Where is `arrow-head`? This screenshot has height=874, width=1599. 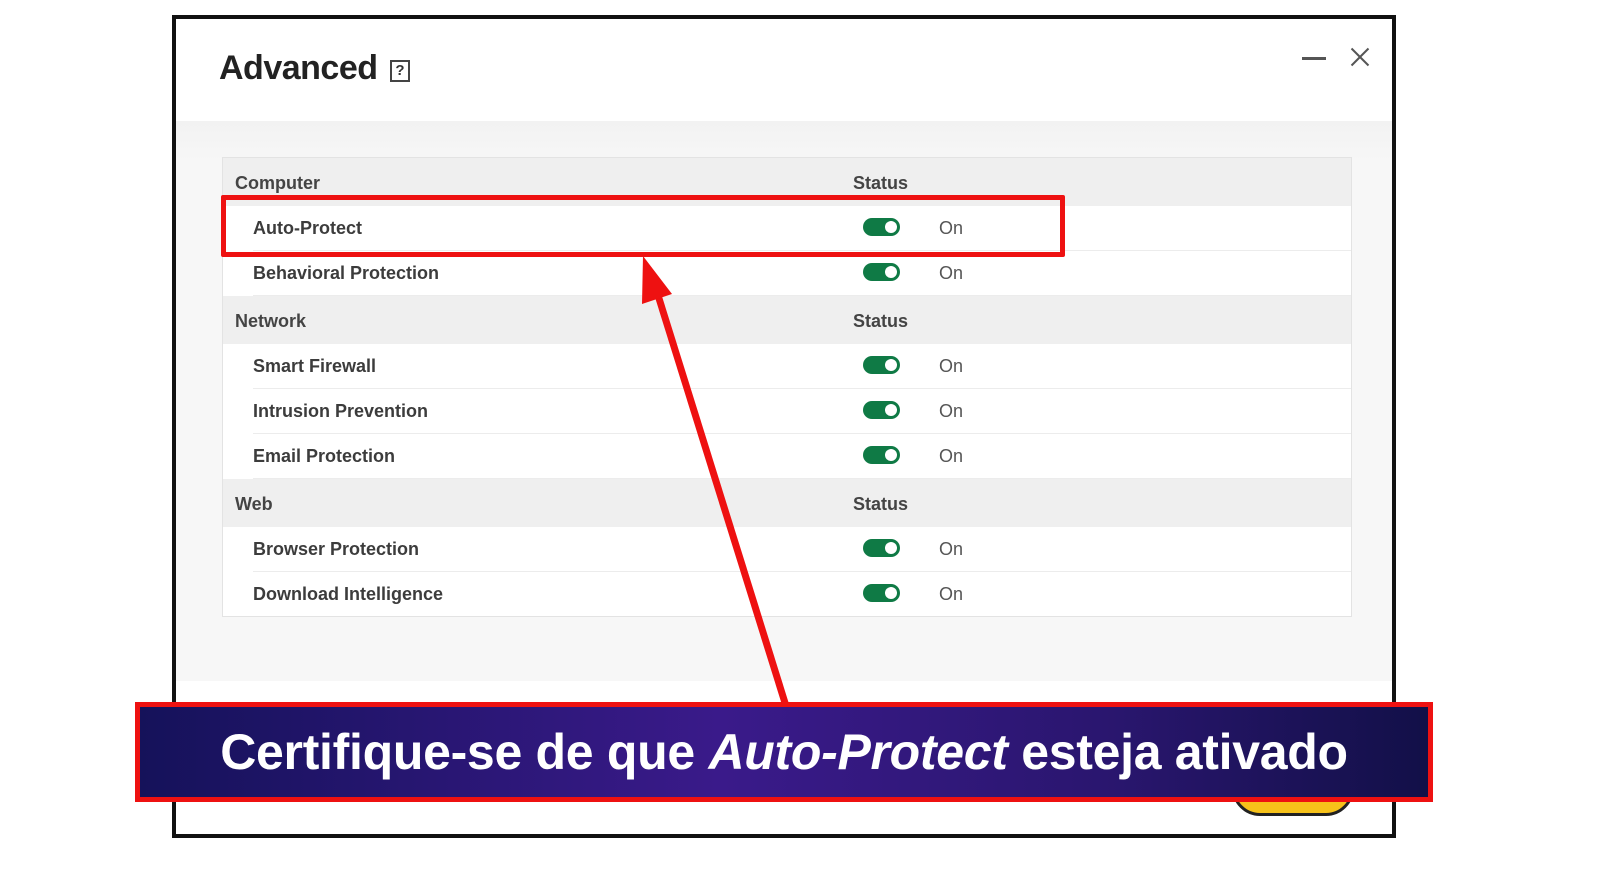 arrow-head is located at coordinates (657, 280).